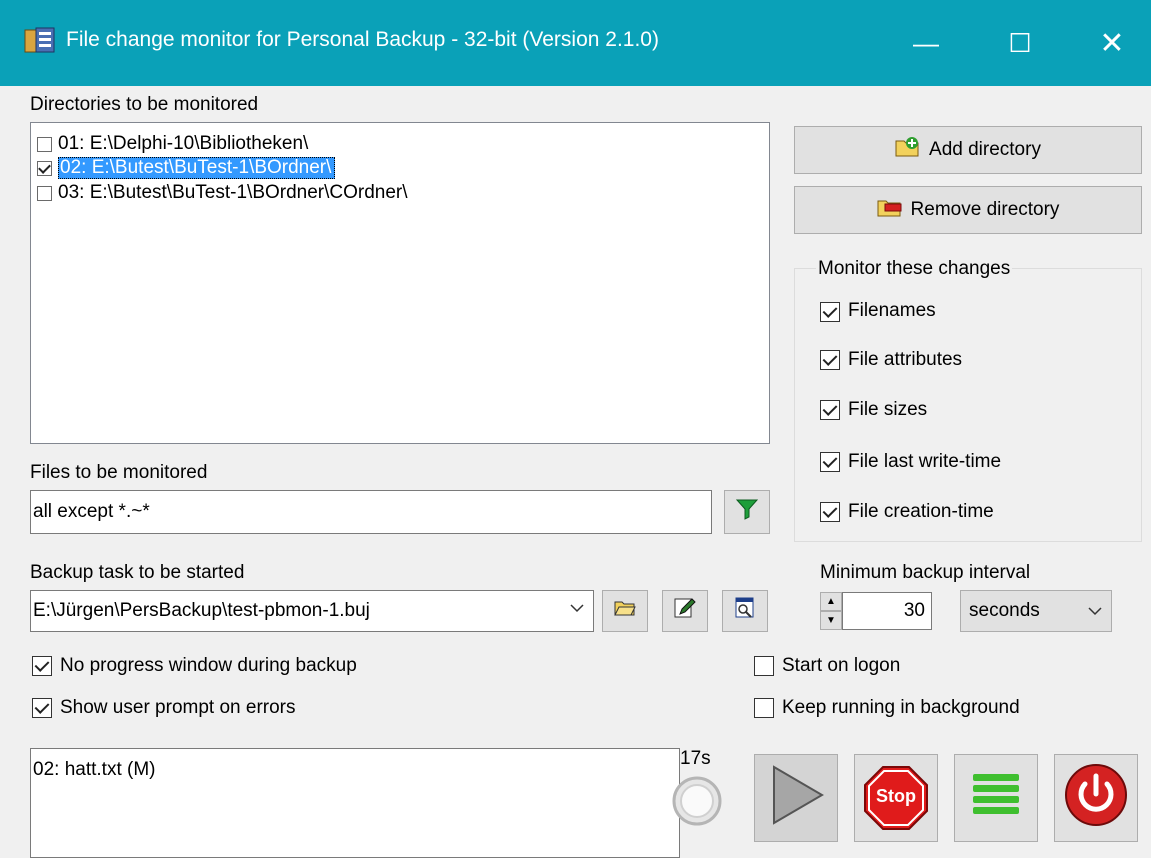 The image size is (1151, 858). I want to click on log-line: 02: hatt.txt (M), so click(94, 769).